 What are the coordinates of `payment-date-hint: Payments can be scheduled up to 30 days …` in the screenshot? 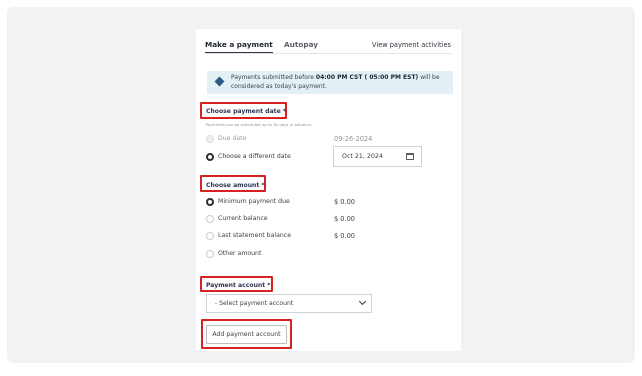 It's located at (259, 124).